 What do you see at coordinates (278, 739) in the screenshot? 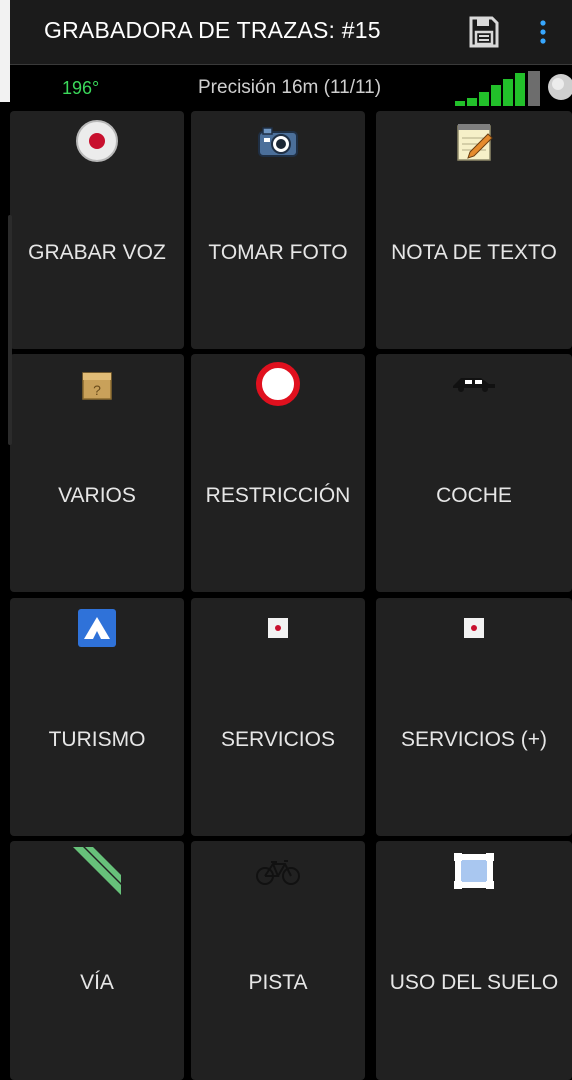
I see `tile-label: SERVICIOS` at bounding box center [278, 739].